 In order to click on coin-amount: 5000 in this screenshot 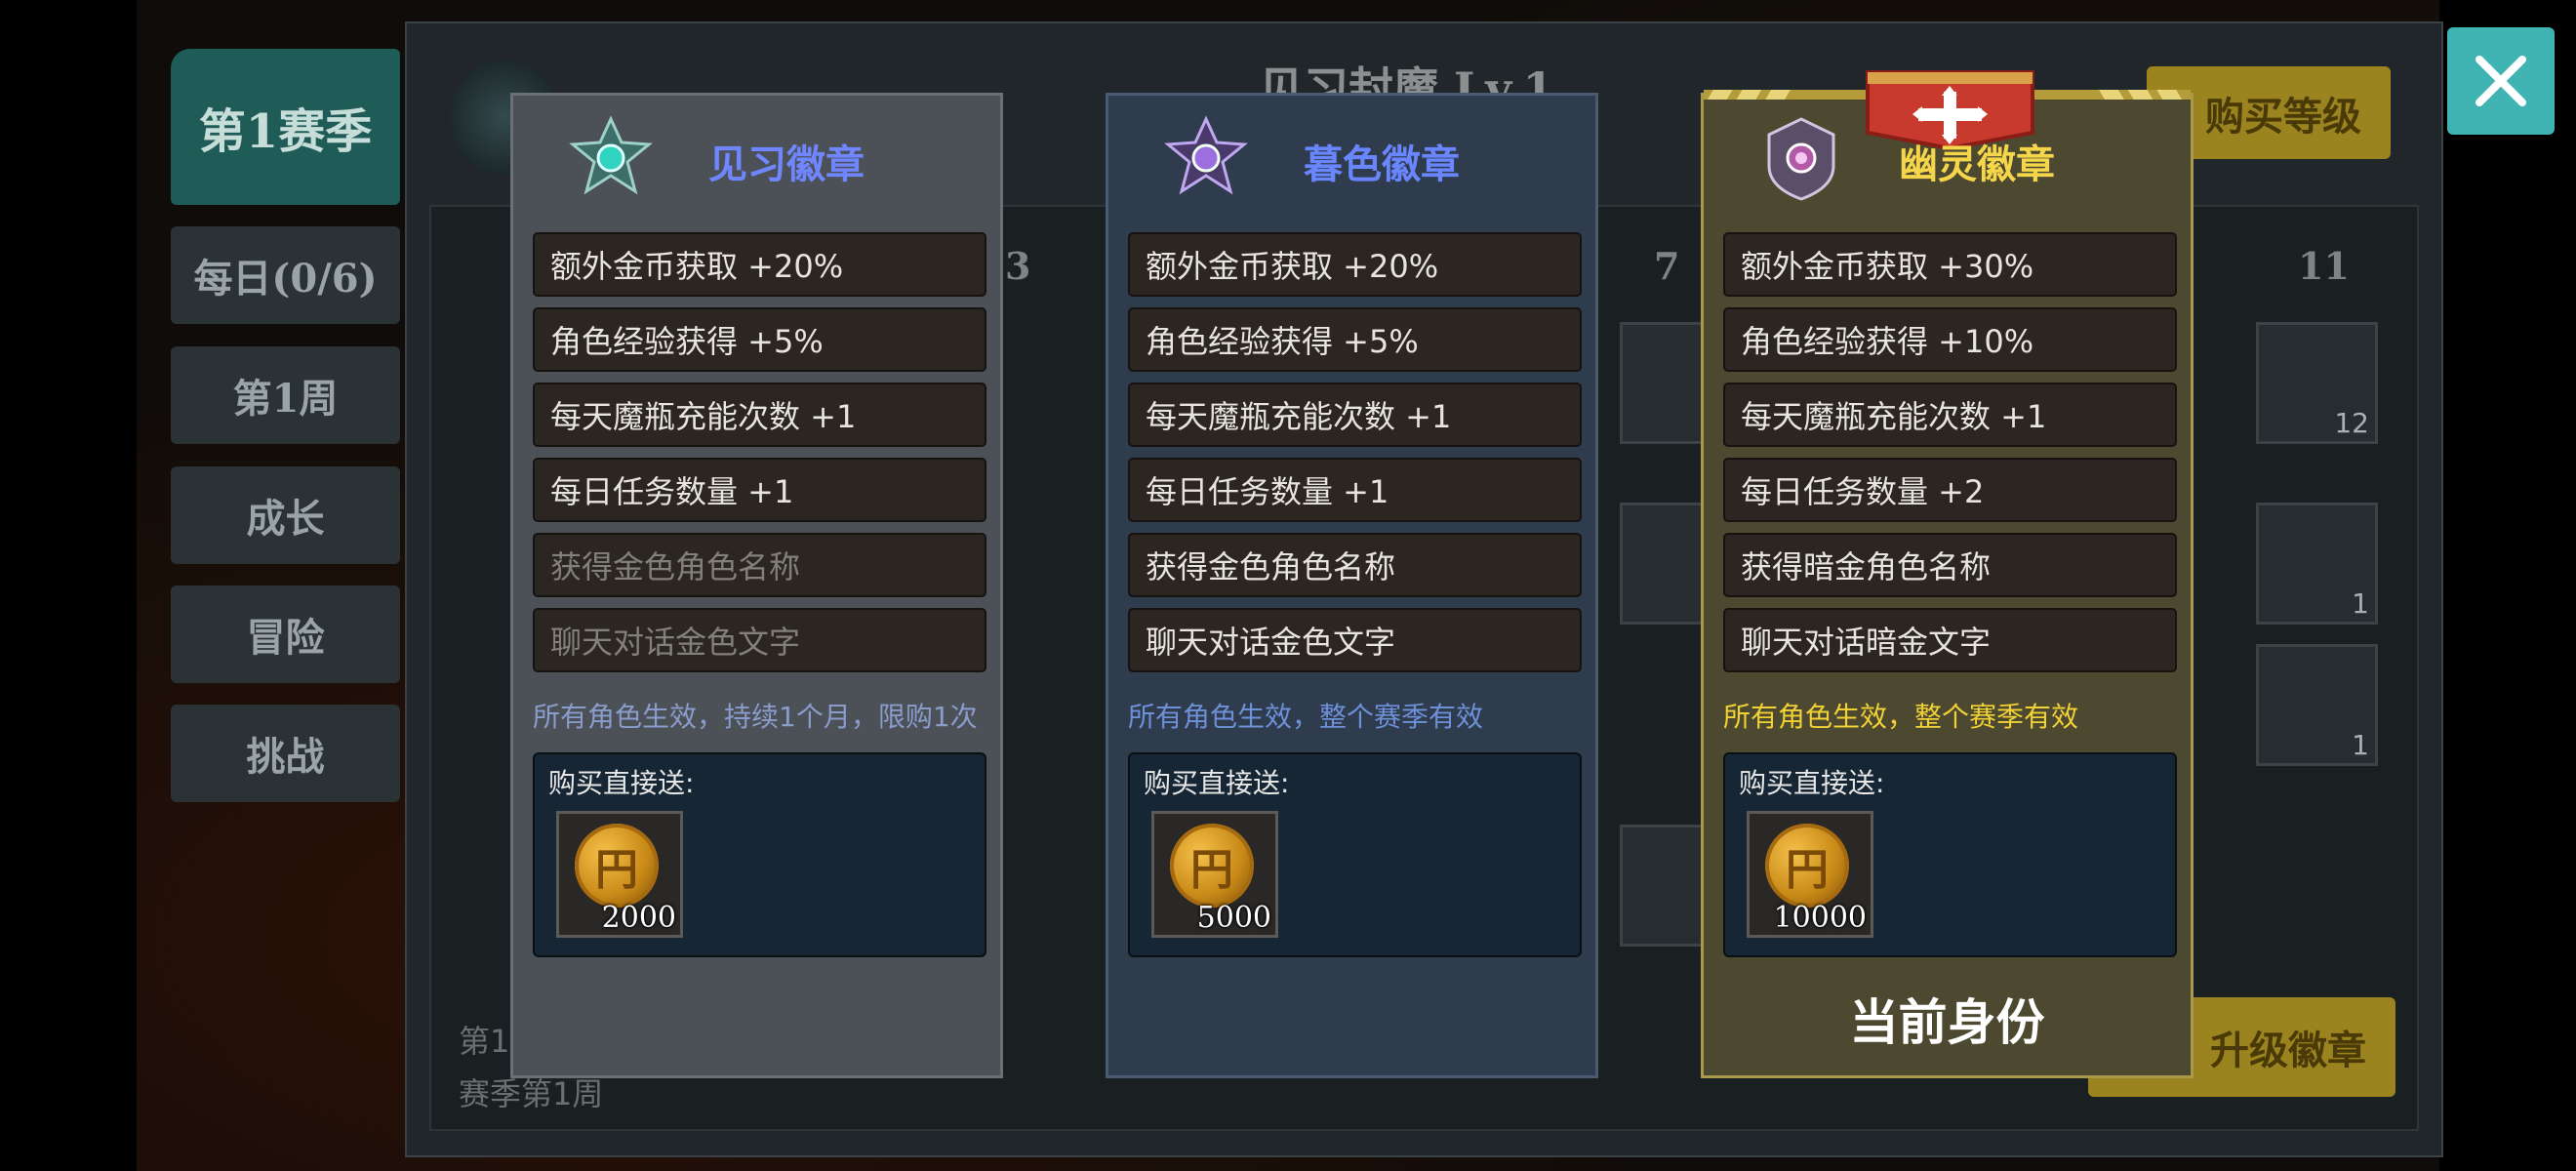, I will do `click(1233, 918)`.